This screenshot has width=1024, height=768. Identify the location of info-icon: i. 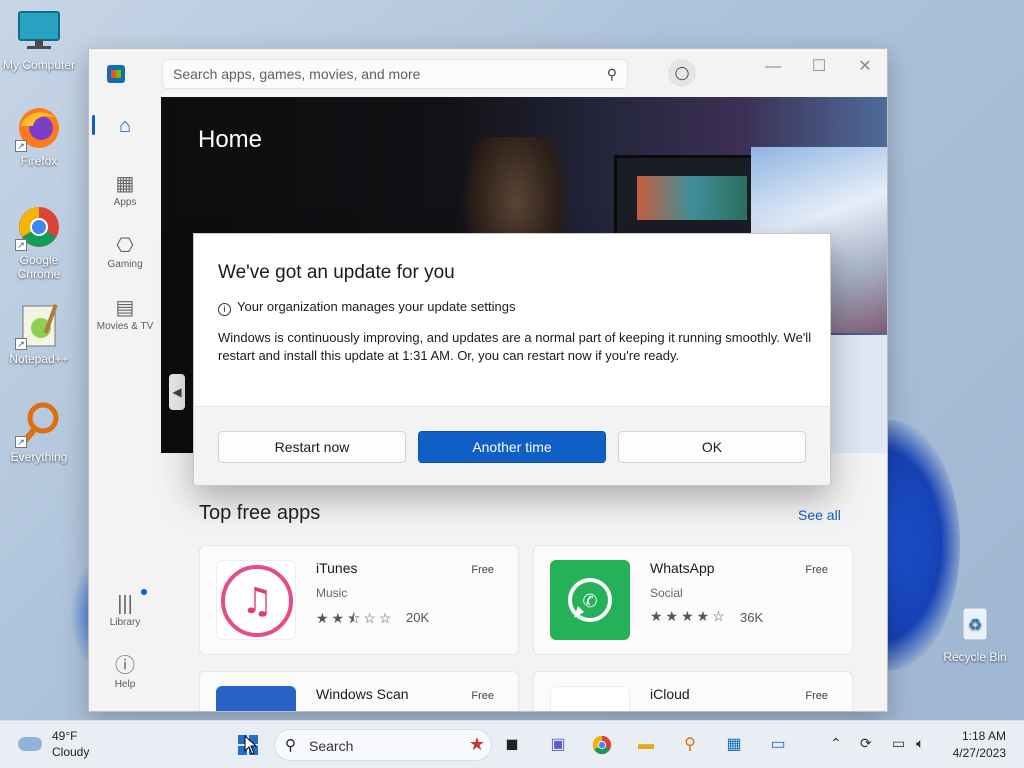
(224, 309).